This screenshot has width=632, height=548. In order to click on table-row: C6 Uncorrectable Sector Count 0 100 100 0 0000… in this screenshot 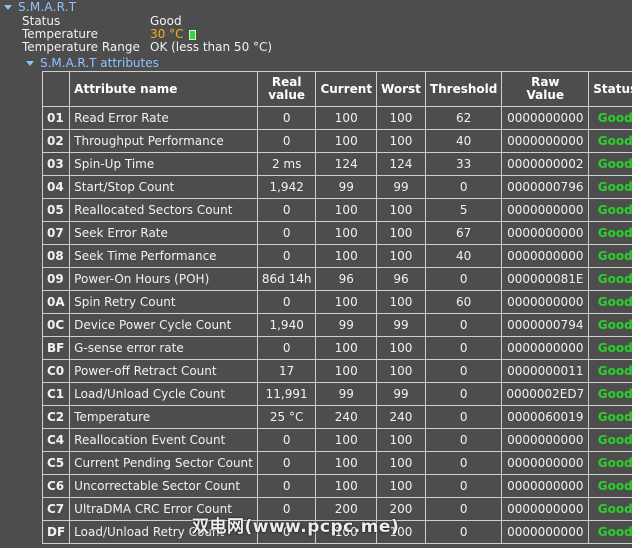, I will do `click(336, 486)`.